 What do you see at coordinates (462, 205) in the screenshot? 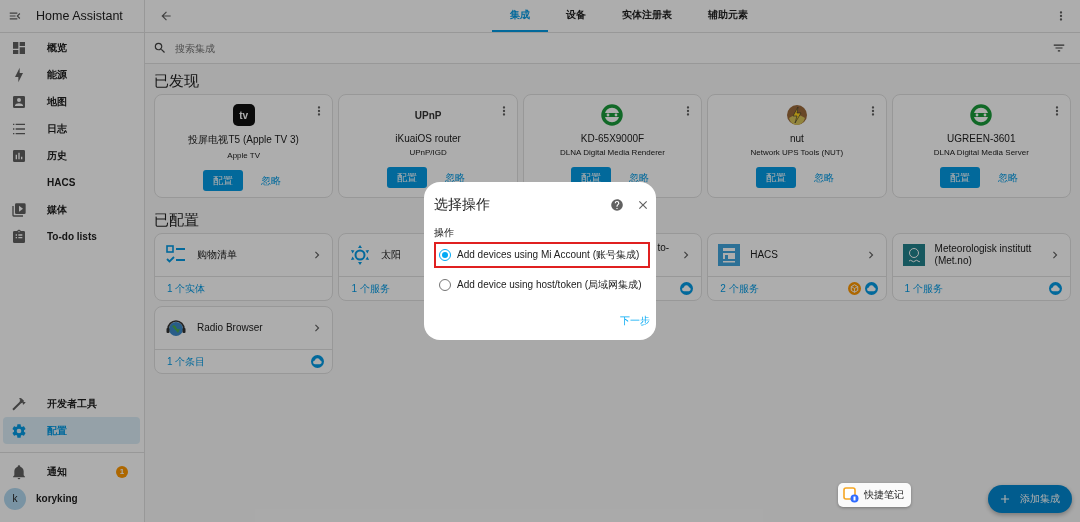
I see `dialog-title: 选择操作` at bounding box center [462, 205].